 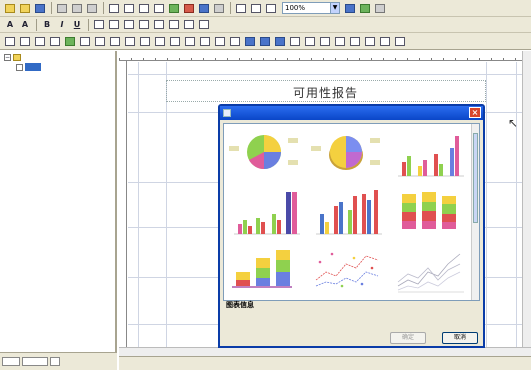 I want to click on vertical-scrollbar, so click(x=526, y=201).